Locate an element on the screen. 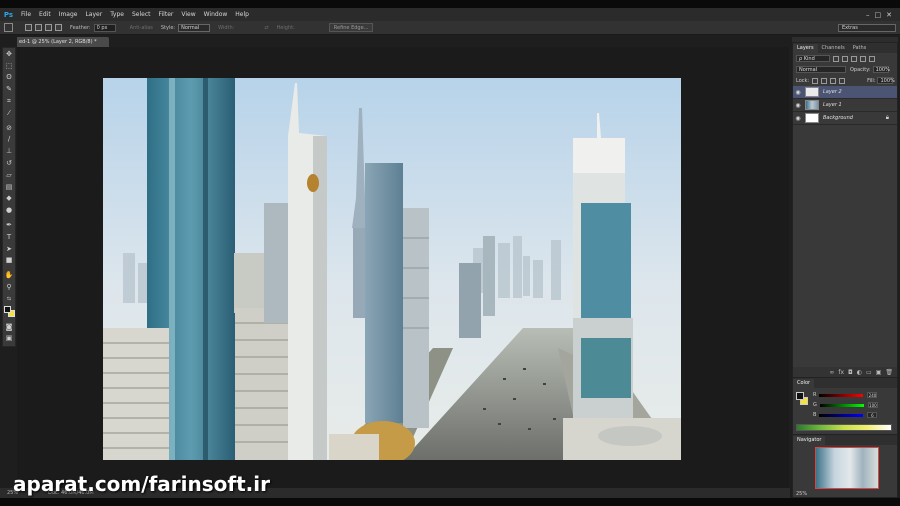  filter-adjustment-icon is located at coordinates (845, 58).